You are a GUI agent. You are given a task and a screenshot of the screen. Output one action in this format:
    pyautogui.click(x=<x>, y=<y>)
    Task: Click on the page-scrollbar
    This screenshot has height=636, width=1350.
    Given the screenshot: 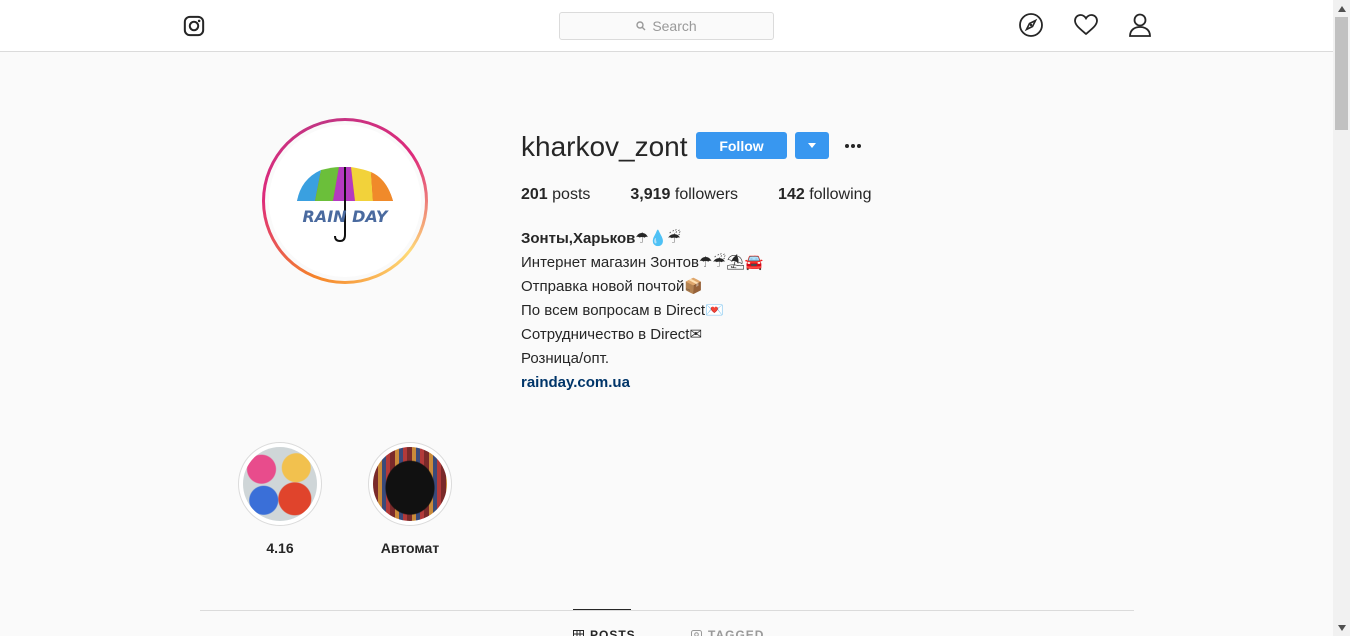 What is the action you would take?
    pyautogui.click(x=1341, y=318)
    